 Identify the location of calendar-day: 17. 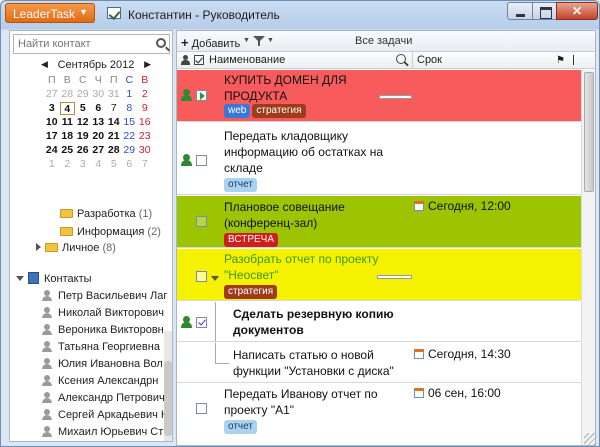
(52, 136).